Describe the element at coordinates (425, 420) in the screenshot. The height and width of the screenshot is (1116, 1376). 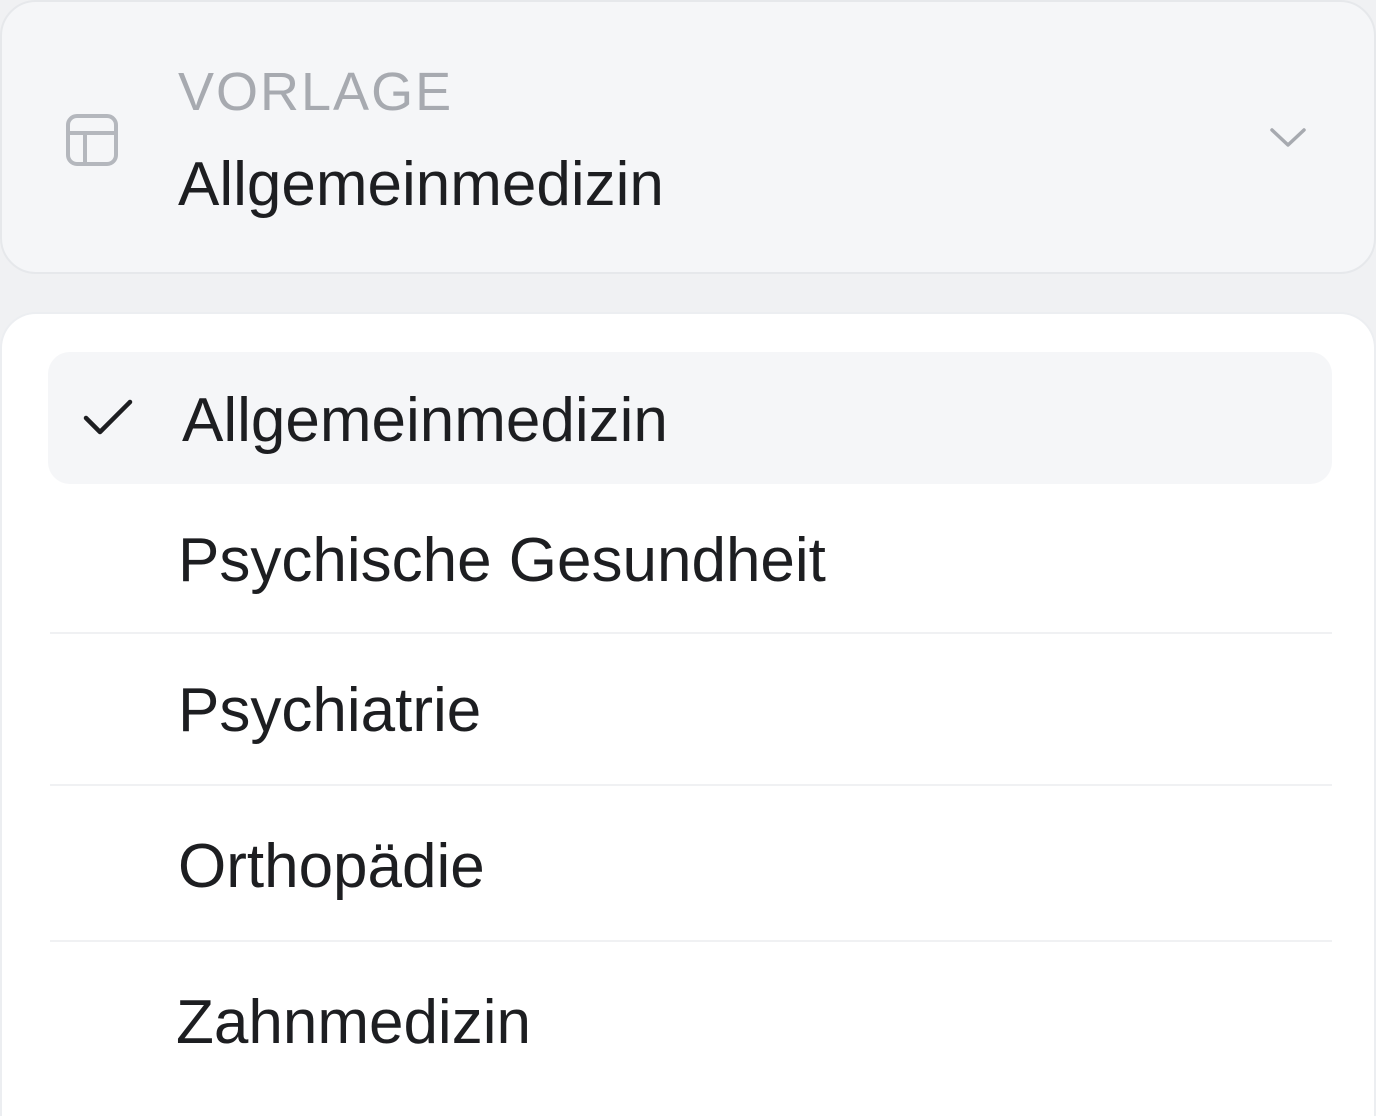
I see `option-label: Allgemeinmedizin` at that location.